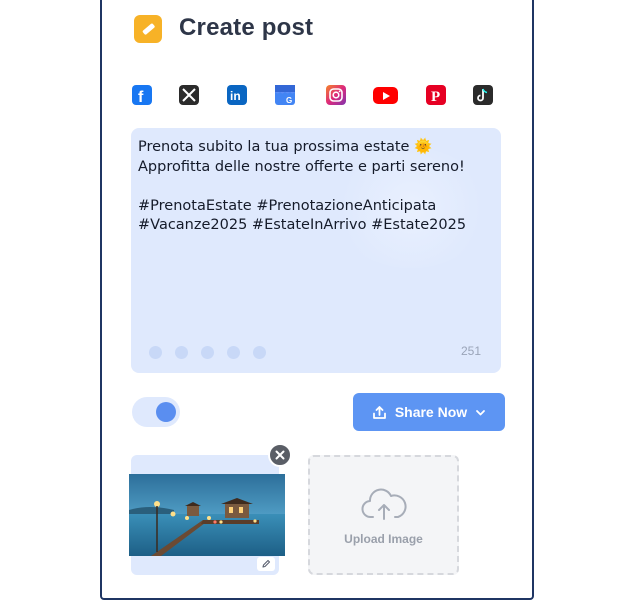 The width and height of the screenshot is (624, 600). I want to click on link-icon, so click(259, 352).